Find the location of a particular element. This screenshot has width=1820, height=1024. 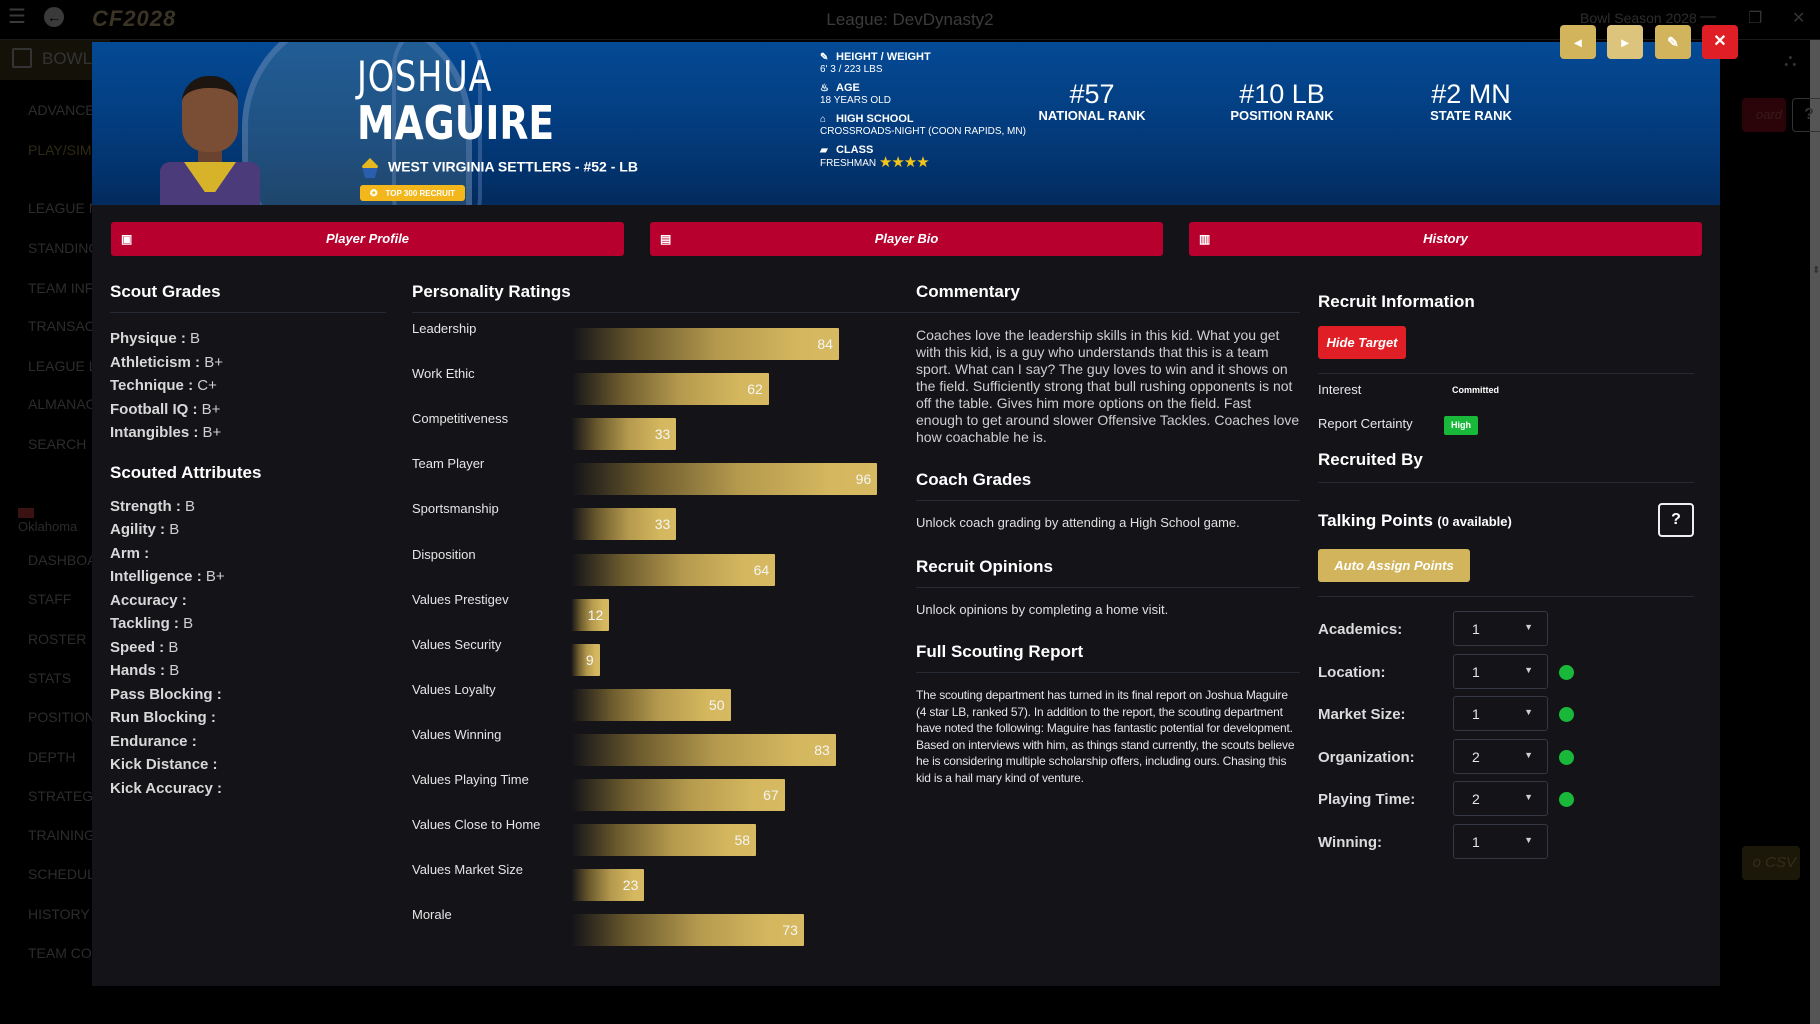

tab-player-profile: ▣ Player Profile is located at coordinates (367, 239).